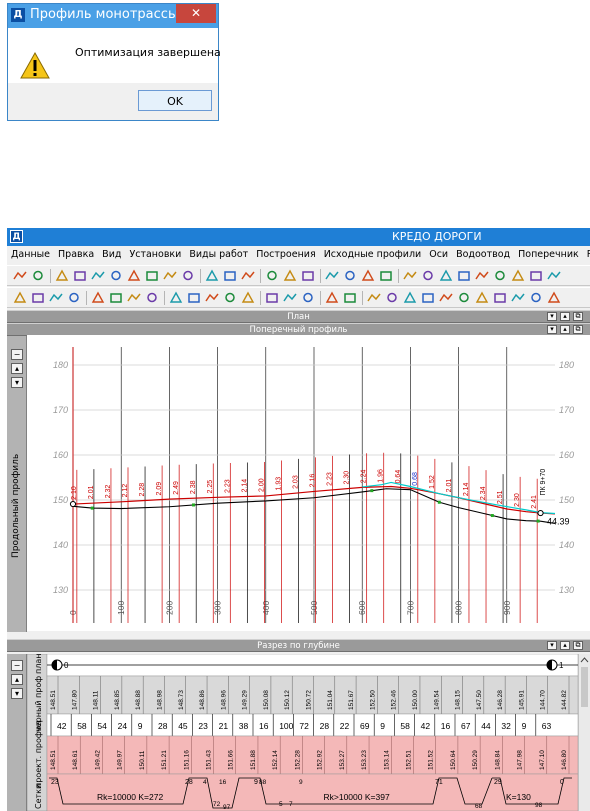 The height and width of the screenshot is (811, 590). Describe the element at coordinates (224, 726) in the screenshot. I see `distance-value: 21` at that location.